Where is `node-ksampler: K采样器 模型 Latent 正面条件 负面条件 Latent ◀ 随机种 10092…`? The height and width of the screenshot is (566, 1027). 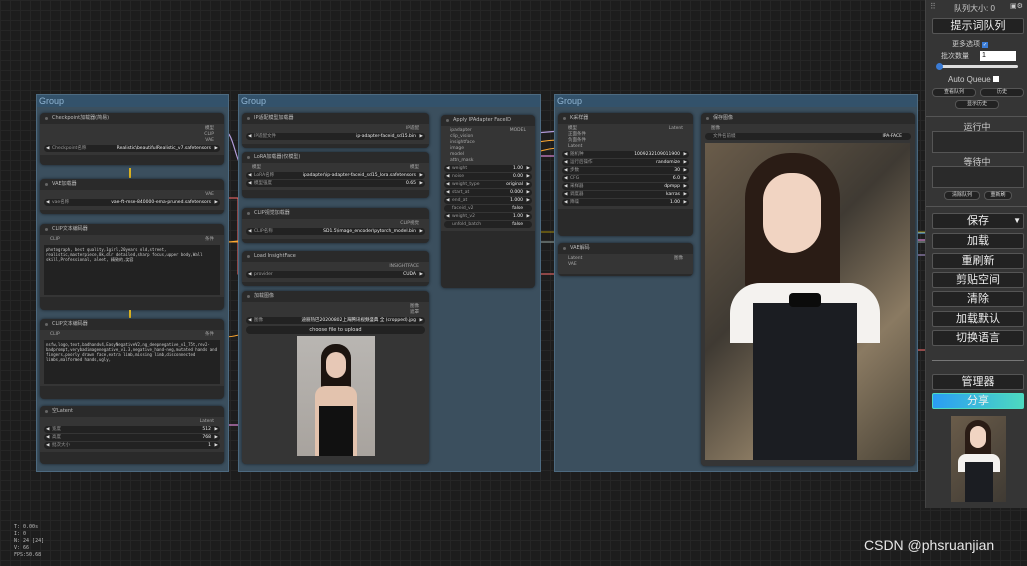
node-ksampler: K采样器 模型 Latent 正面条件 负面条件 Latent ◀ 随机种 10092… is located at coordinates (625, 174).